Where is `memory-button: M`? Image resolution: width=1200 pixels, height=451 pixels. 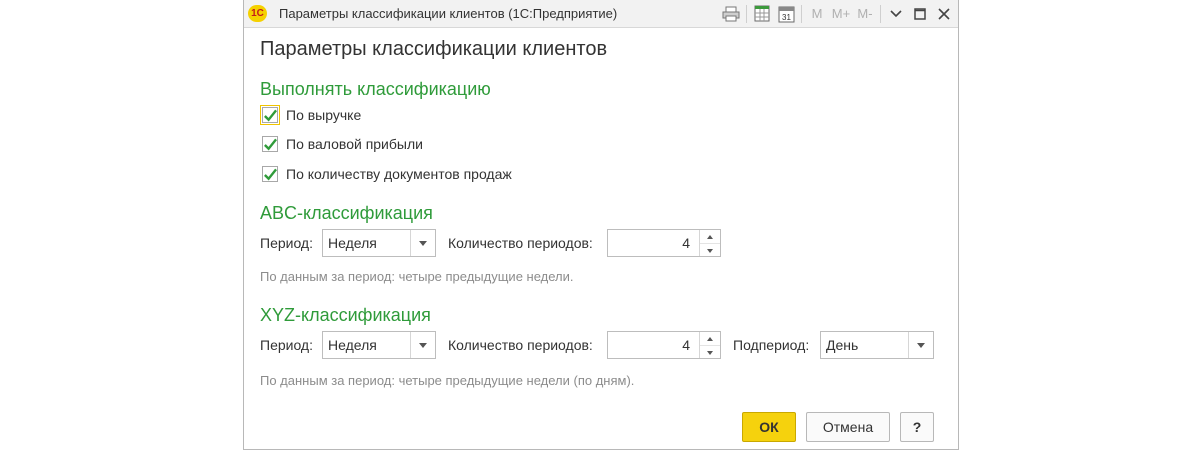 memory-button: M is located at coordinates (817, 13).